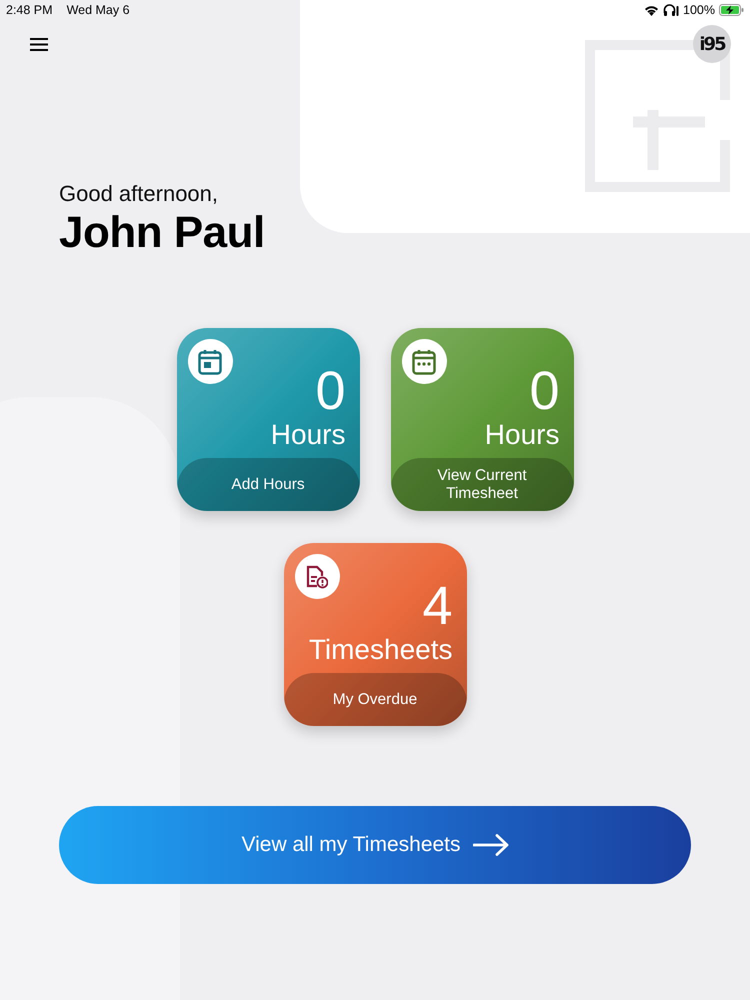 The width and height of the screenshot is (750, 1000). Describe the element at coordinates (490, 845) in the screenshot. I see `arrow-right-icon` at that location.